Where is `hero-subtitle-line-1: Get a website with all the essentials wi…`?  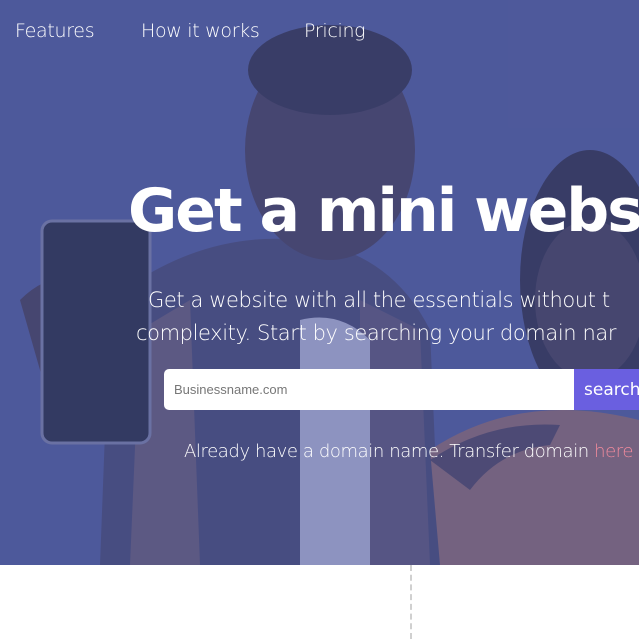 hero-subtitle-line-1: Get a website with all the essentials wi… is located at coordinates (379, 300).